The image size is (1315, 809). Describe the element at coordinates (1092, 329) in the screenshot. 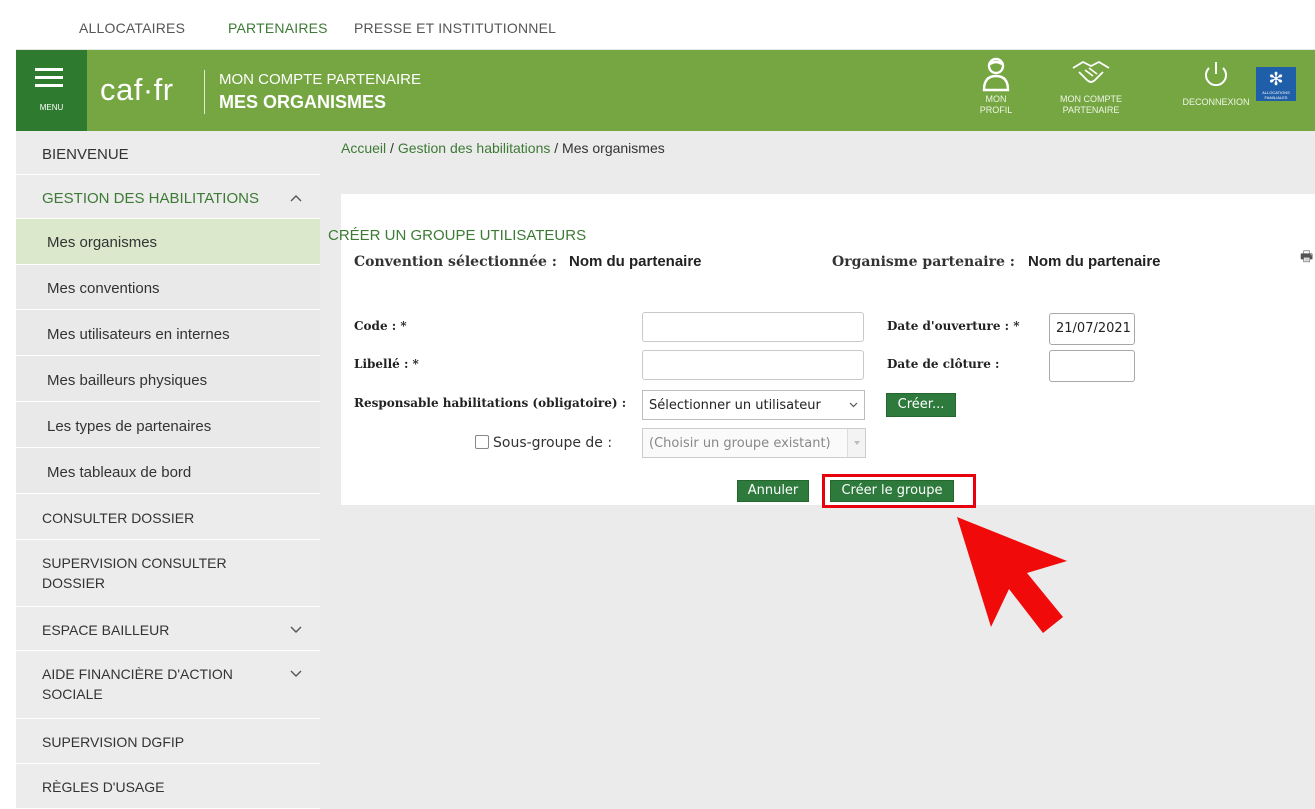

I see `date-ouverture-input: 21/07/2021` at that location.